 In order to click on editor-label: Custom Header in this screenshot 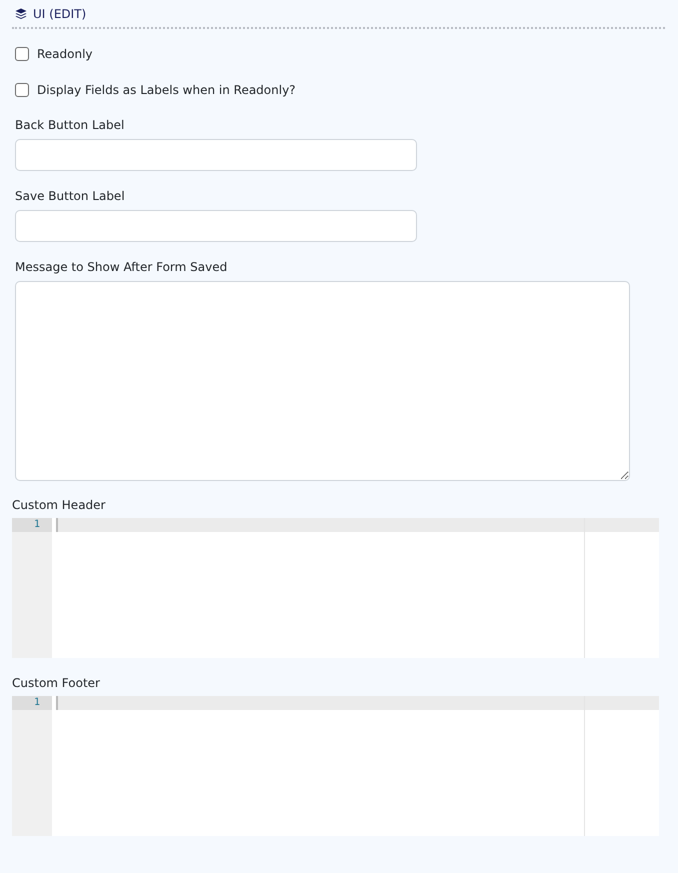, I will do `click(59, 505)`.